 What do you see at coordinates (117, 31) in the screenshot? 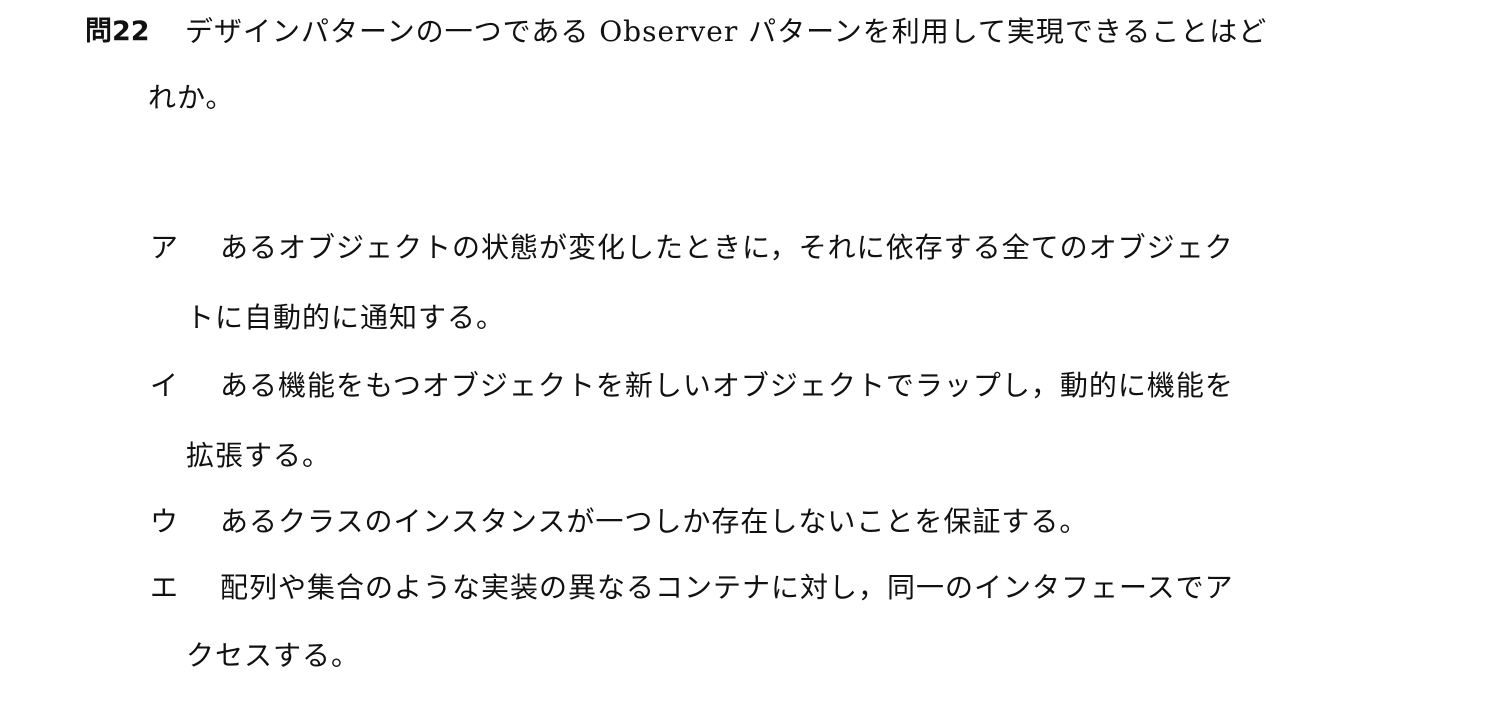
I see `question-number: 問22` at bounding box center [117, 31].